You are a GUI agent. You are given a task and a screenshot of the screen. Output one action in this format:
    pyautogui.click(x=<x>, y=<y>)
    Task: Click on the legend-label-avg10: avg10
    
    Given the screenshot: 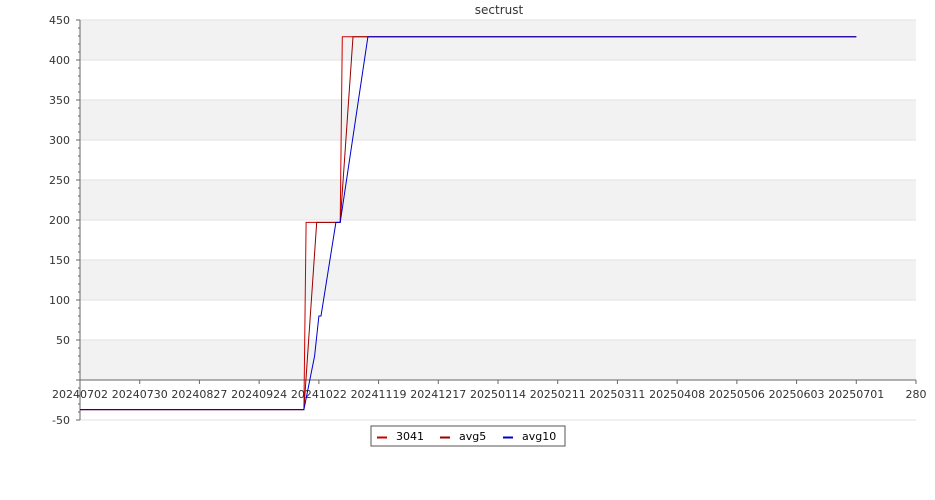 What is the action you would take?
    pyautogui.click(x=539, y=436)
    